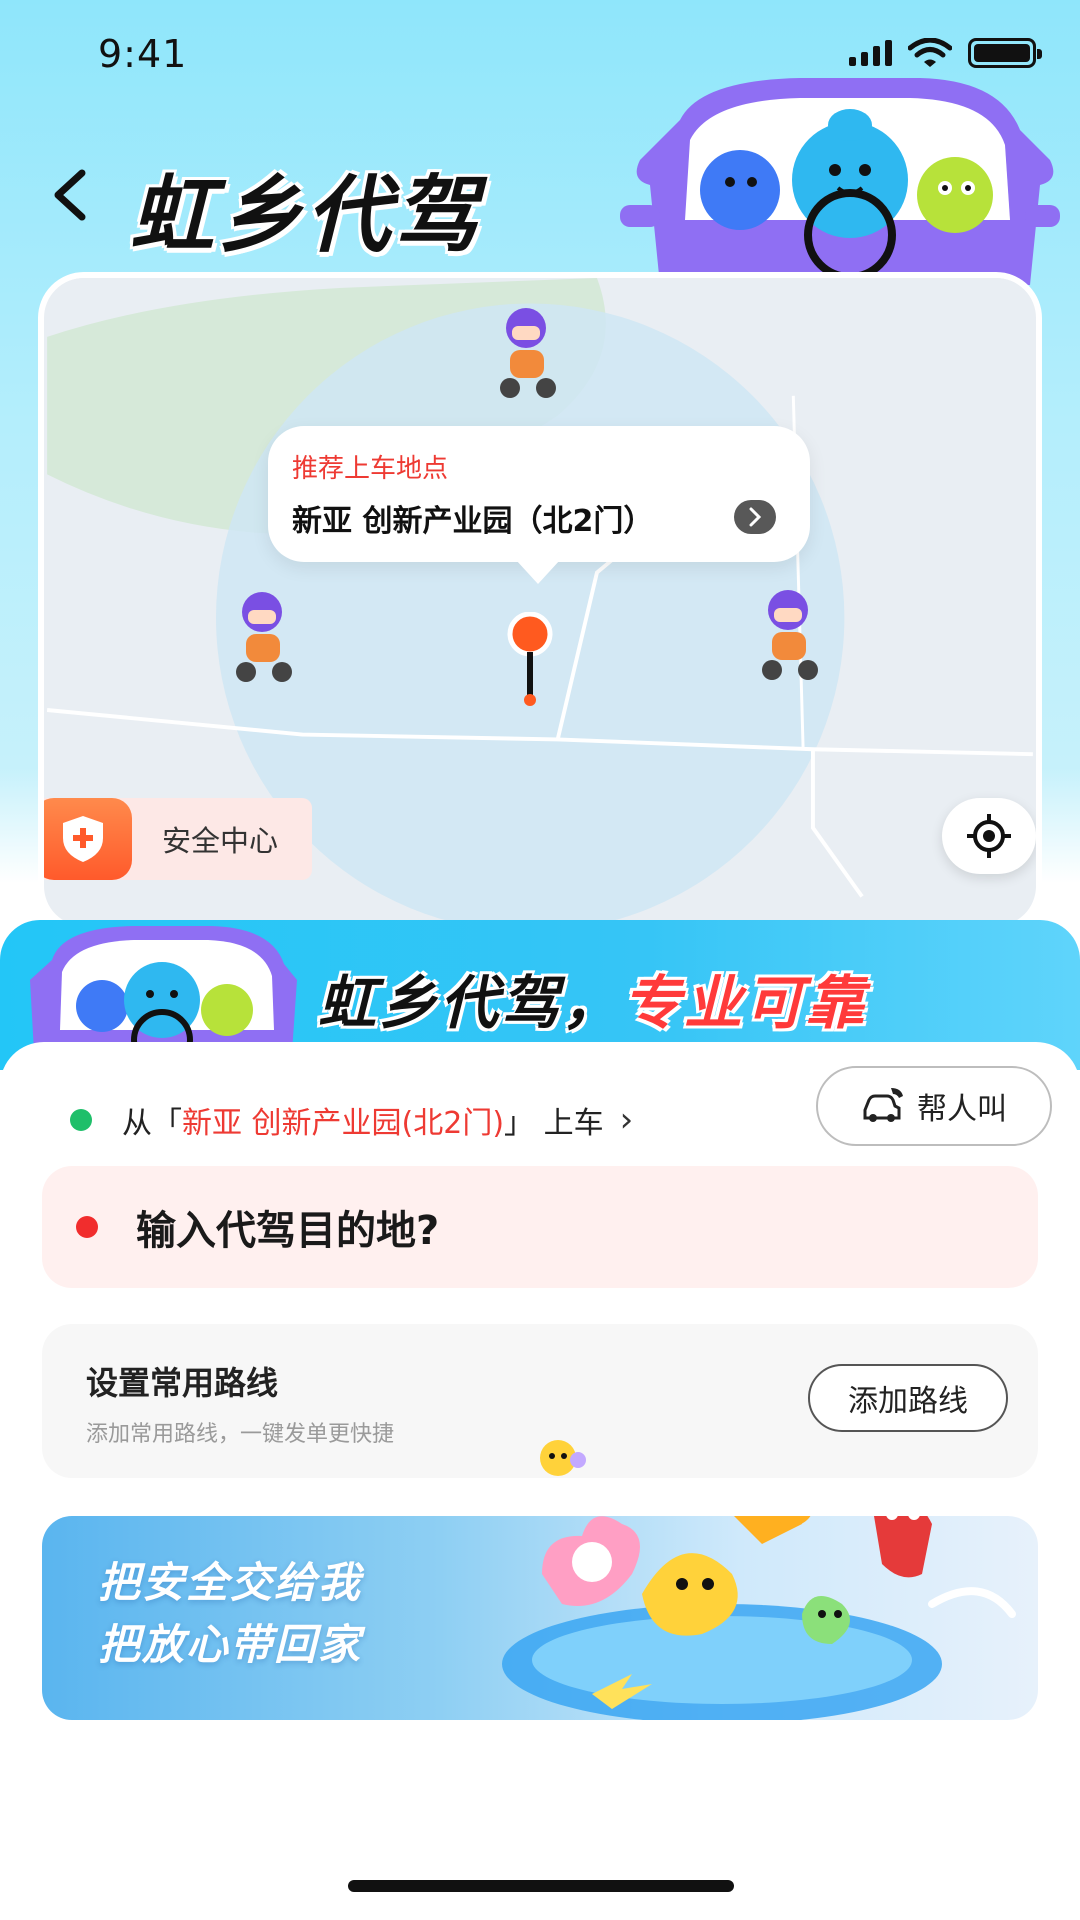 This screenshot has width=1080, height=1920. What do you see at coordinates (930, 52) in the screenshot?
I see `wifi-icon` at bounding box center [930, 52].